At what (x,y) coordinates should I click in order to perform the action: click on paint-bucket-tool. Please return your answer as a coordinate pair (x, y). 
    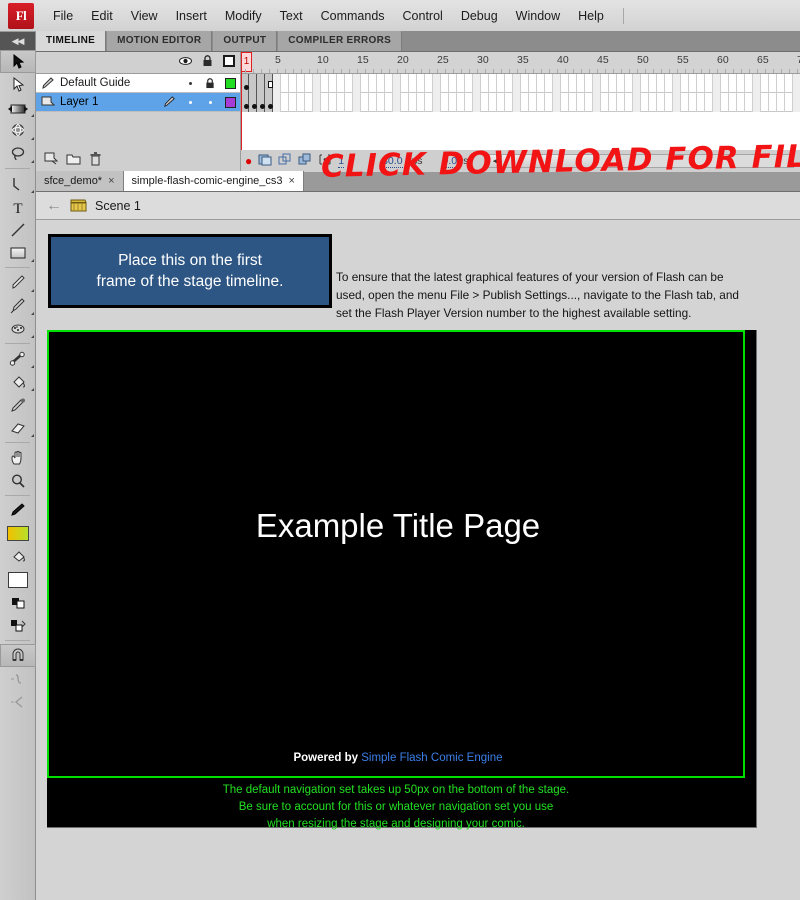
    Looking at the image, I should click on (18, 381).